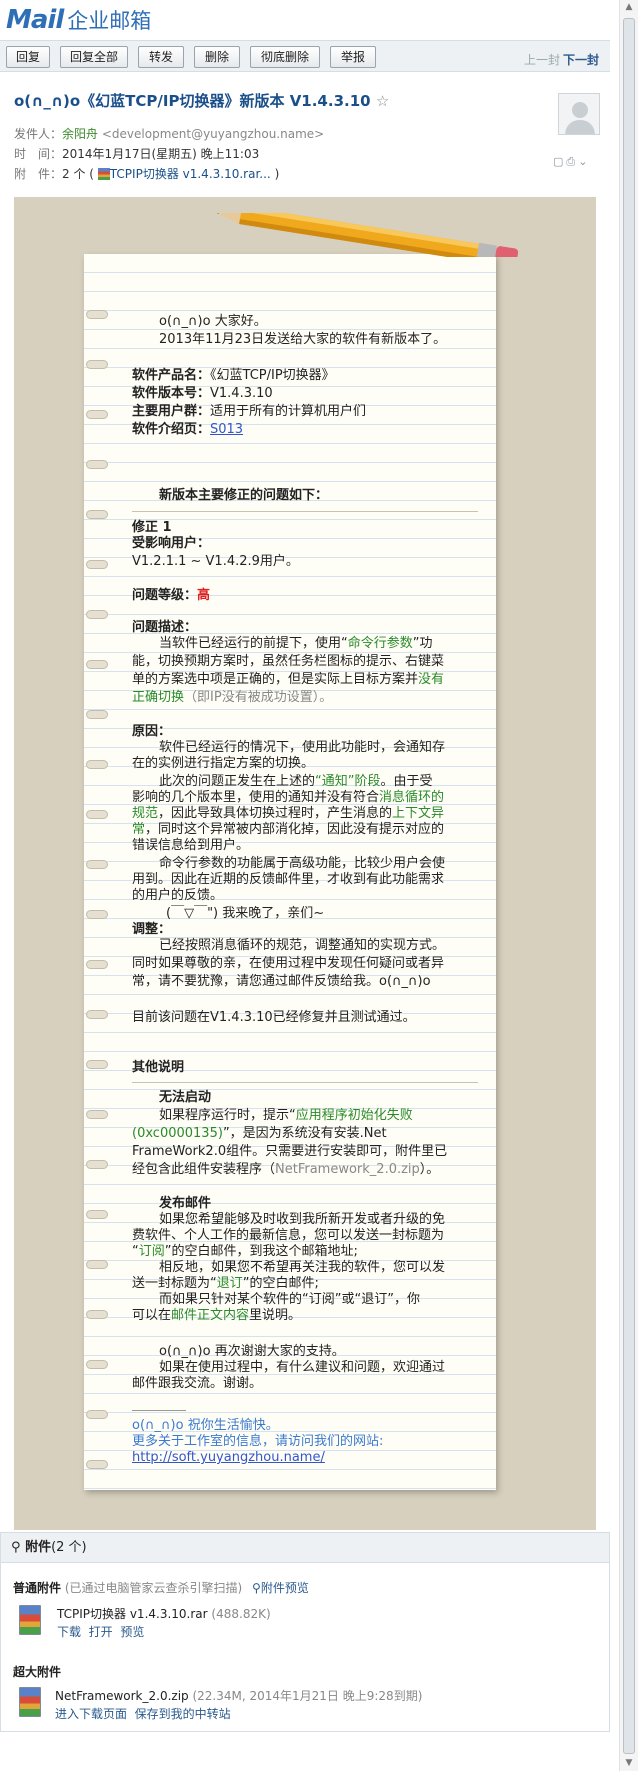 The image size is (638, 1771). What do you see at coordinates (305, 511) in the screenshot?
I see `divider` at bounding box center [305, 511].